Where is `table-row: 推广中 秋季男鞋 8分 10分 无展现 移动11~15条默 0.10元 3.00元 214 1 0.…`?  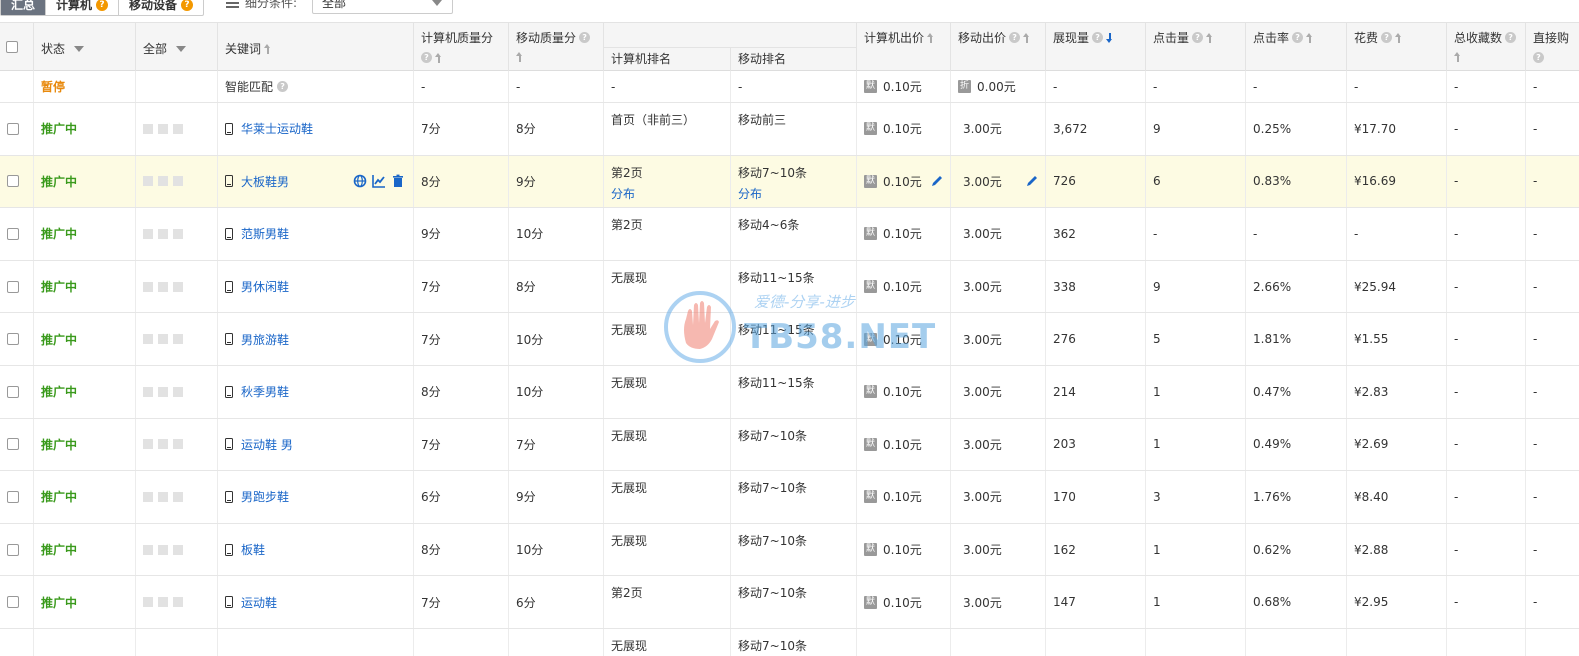
table-row: 推广中 秋季男鞋 8分 10分 无展现 移动11~15条默 0.10元 3.00元 214 1 0.… is located at coordinates (789, 392).